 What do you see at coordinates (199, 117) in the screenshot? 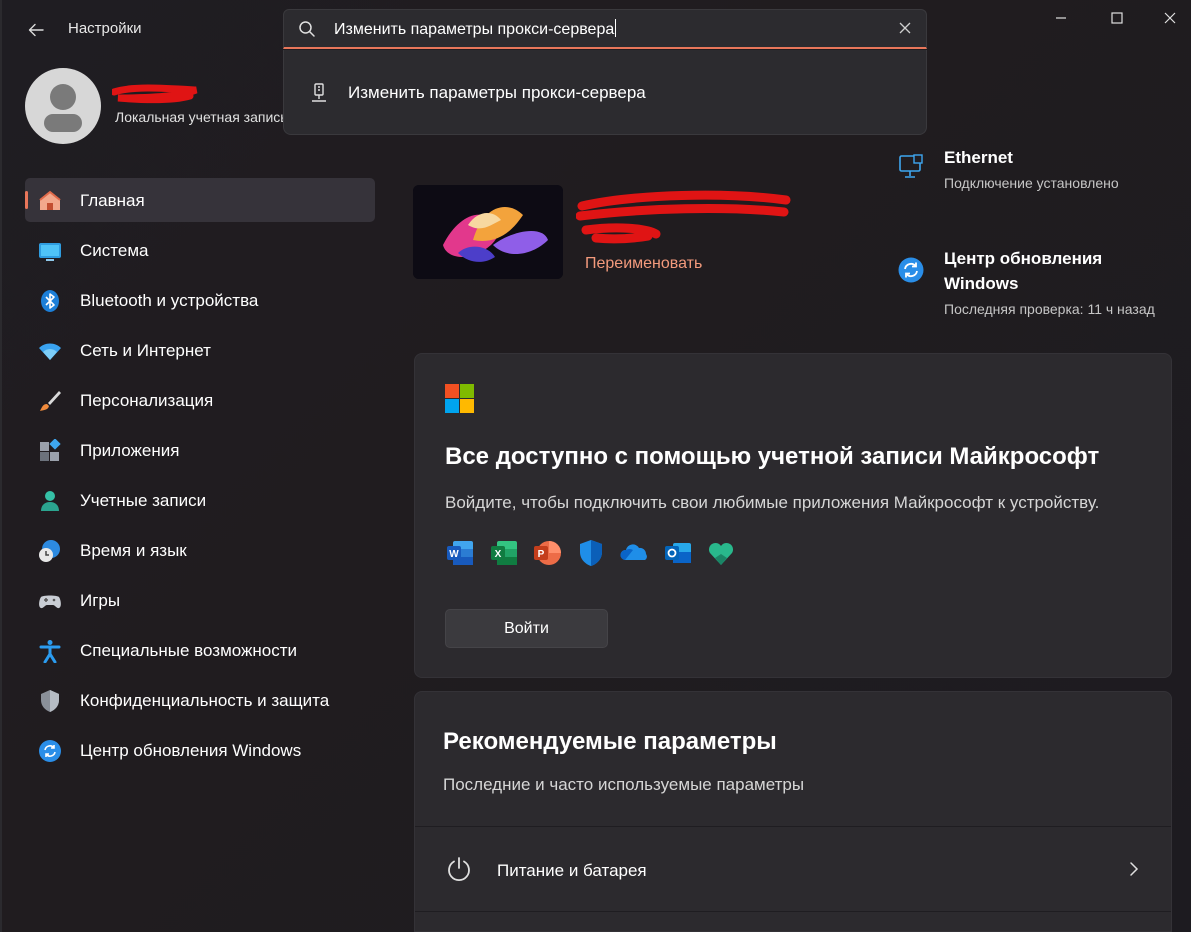
I see `account-type: Локальная учетная запись` at bounding box center [199, 117].